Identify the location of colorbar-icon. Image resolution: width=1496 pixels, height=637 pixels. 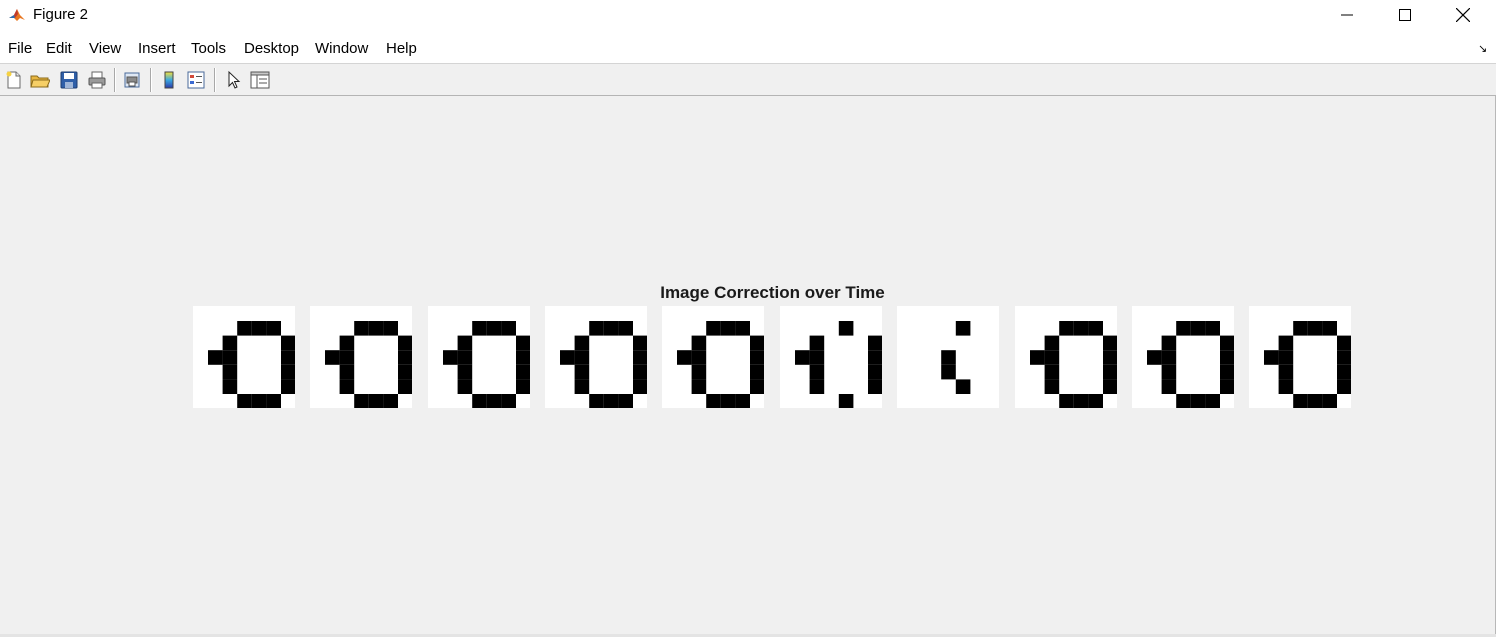
(169, 80).